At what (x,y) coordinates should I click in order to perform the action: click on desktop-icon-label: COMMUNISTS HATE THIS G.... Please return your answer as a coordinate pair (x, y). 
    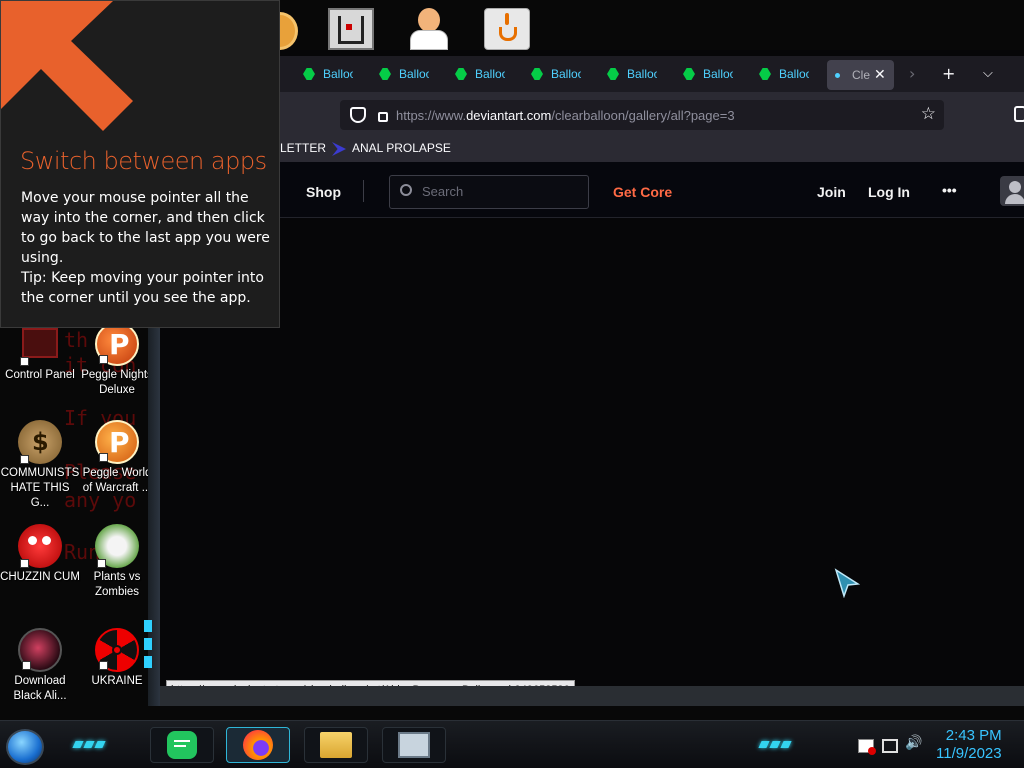
    Looking at the image, I should click on (40, 488).